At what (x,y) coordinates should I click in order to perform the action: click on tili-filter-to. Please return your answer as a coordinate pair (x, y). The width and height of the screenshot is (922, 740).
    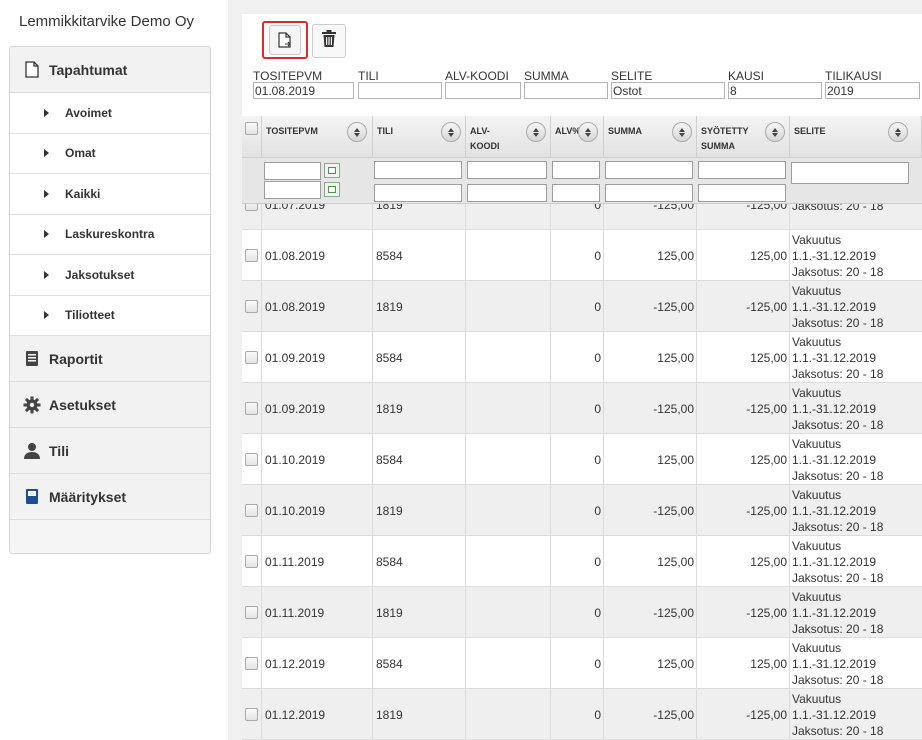
    Looking at the image, I should click on (418, 193).